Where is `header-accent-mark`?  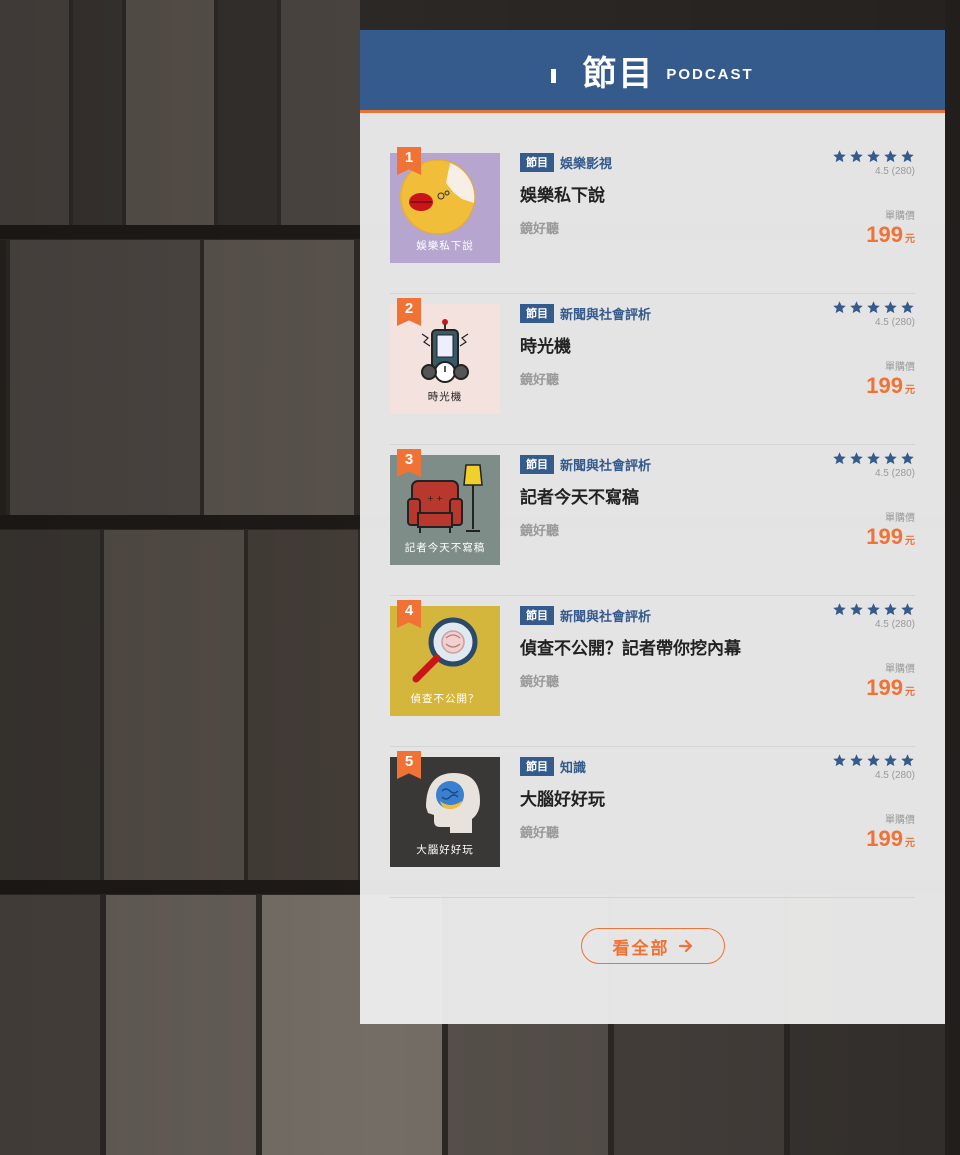
header-accent-mark is located at coordinates (554, 76).